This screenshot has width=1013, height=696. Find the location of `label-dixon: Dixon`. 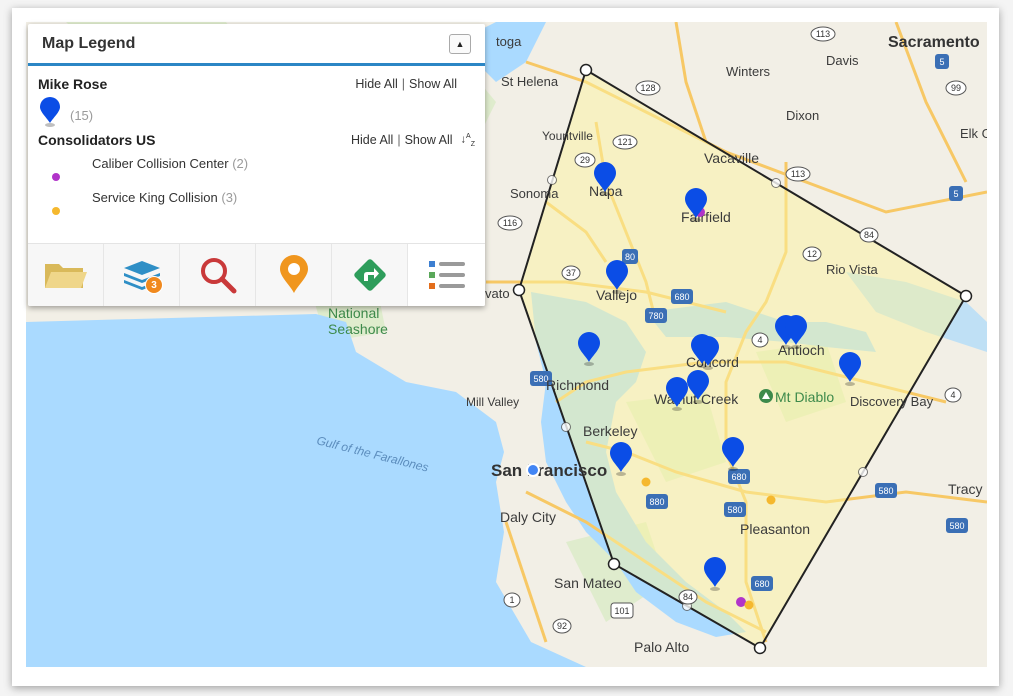

label-dixon: Dixon is located at coordinates (802, 115).